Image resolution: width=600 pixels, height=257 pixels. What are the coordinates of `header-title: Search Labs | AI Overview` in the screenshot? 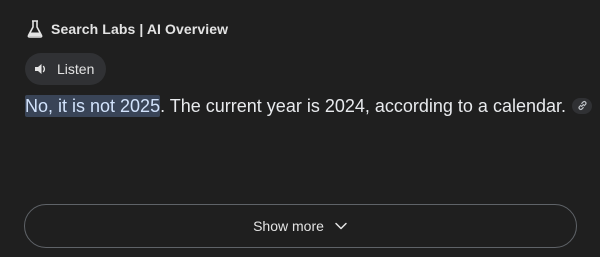 It's located at (140, 29).